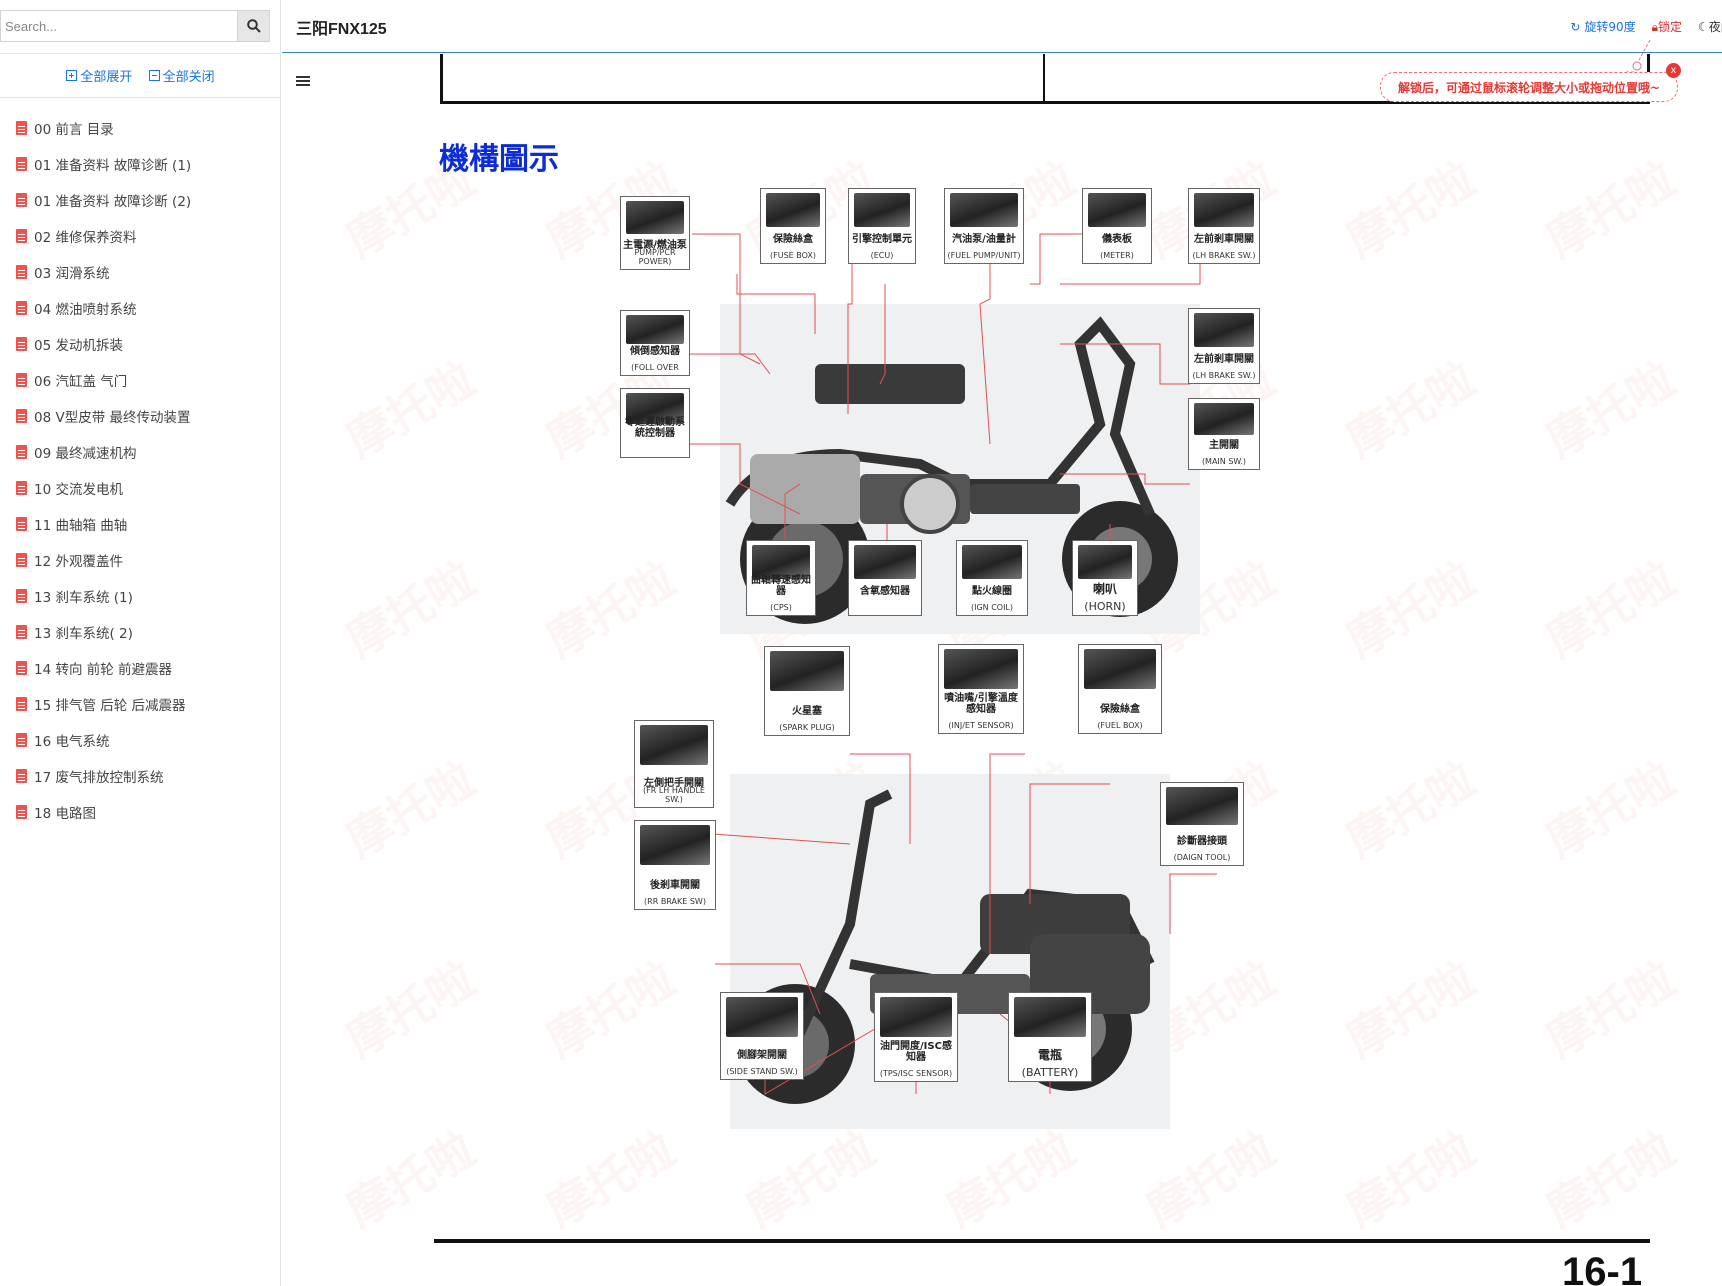  I want to click on night-label: 夜间, so click(1715, 27).